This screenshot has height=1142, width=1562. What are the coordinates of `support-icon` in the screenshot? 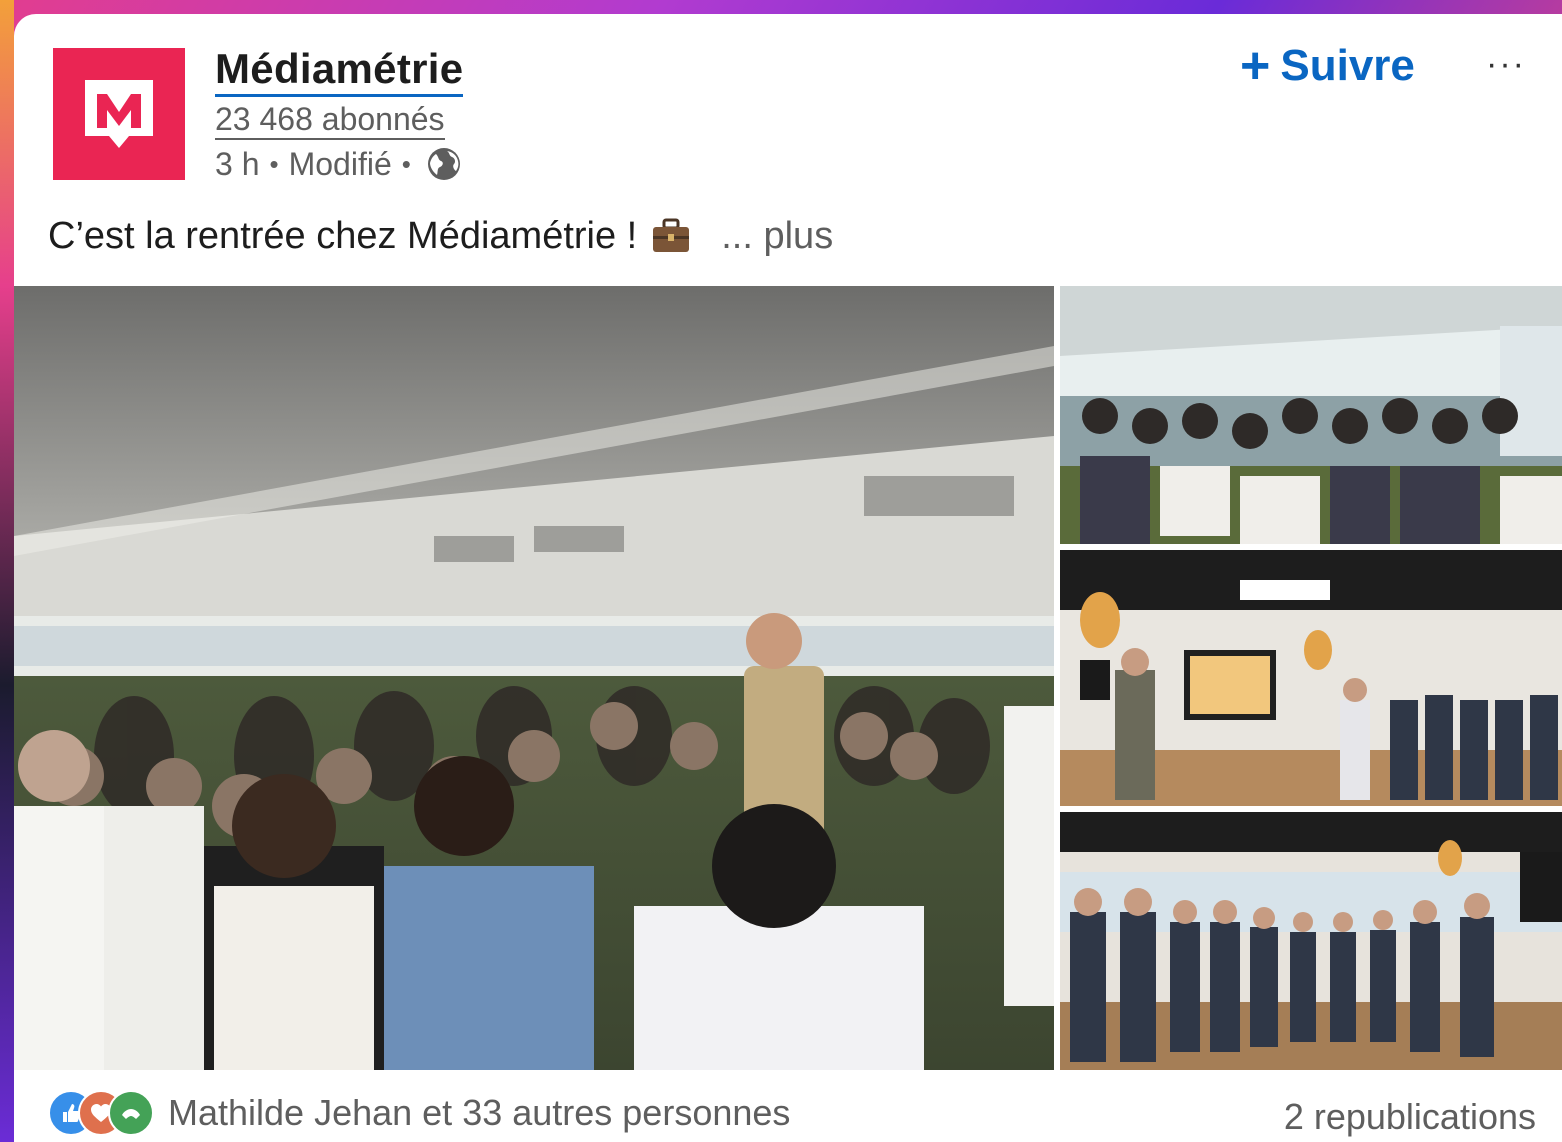 It's located at (131, 1113).